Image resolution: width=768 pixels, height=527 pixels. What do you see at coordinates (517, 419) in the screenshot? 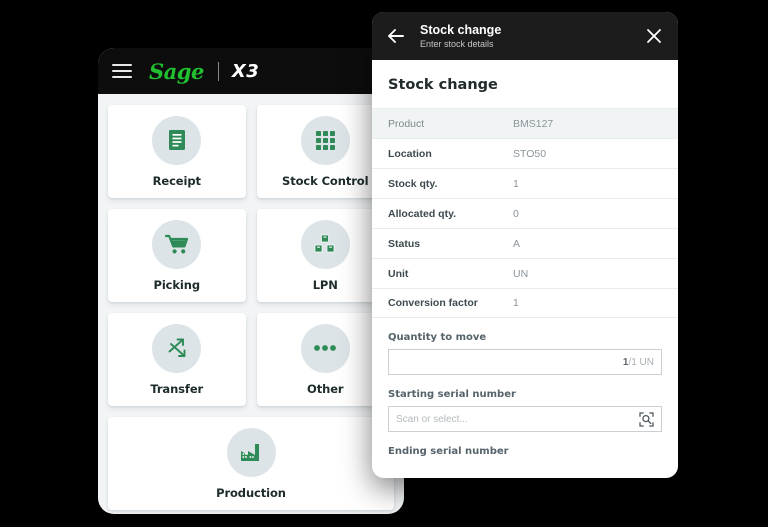
I see `starting-serial-input` at bounding box center [517, 419].